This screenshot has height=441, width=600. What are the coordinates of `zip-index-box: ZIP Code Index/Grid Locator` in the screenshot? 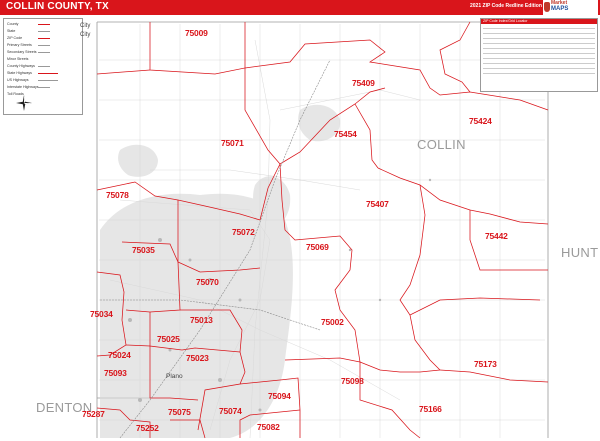 It's located at (539, 55).